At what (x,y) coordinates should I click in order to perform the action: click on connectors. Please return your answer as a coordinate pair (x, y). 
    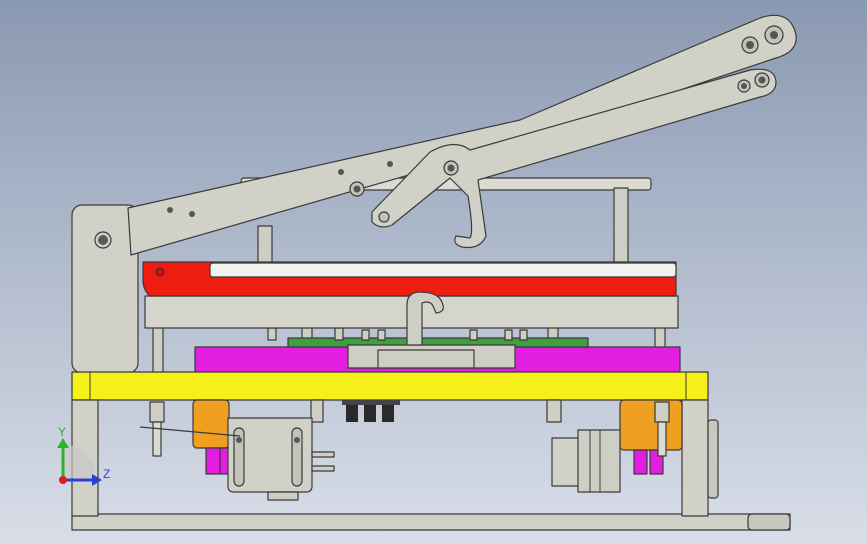
    Looking at the image, I should click on (371, 411).